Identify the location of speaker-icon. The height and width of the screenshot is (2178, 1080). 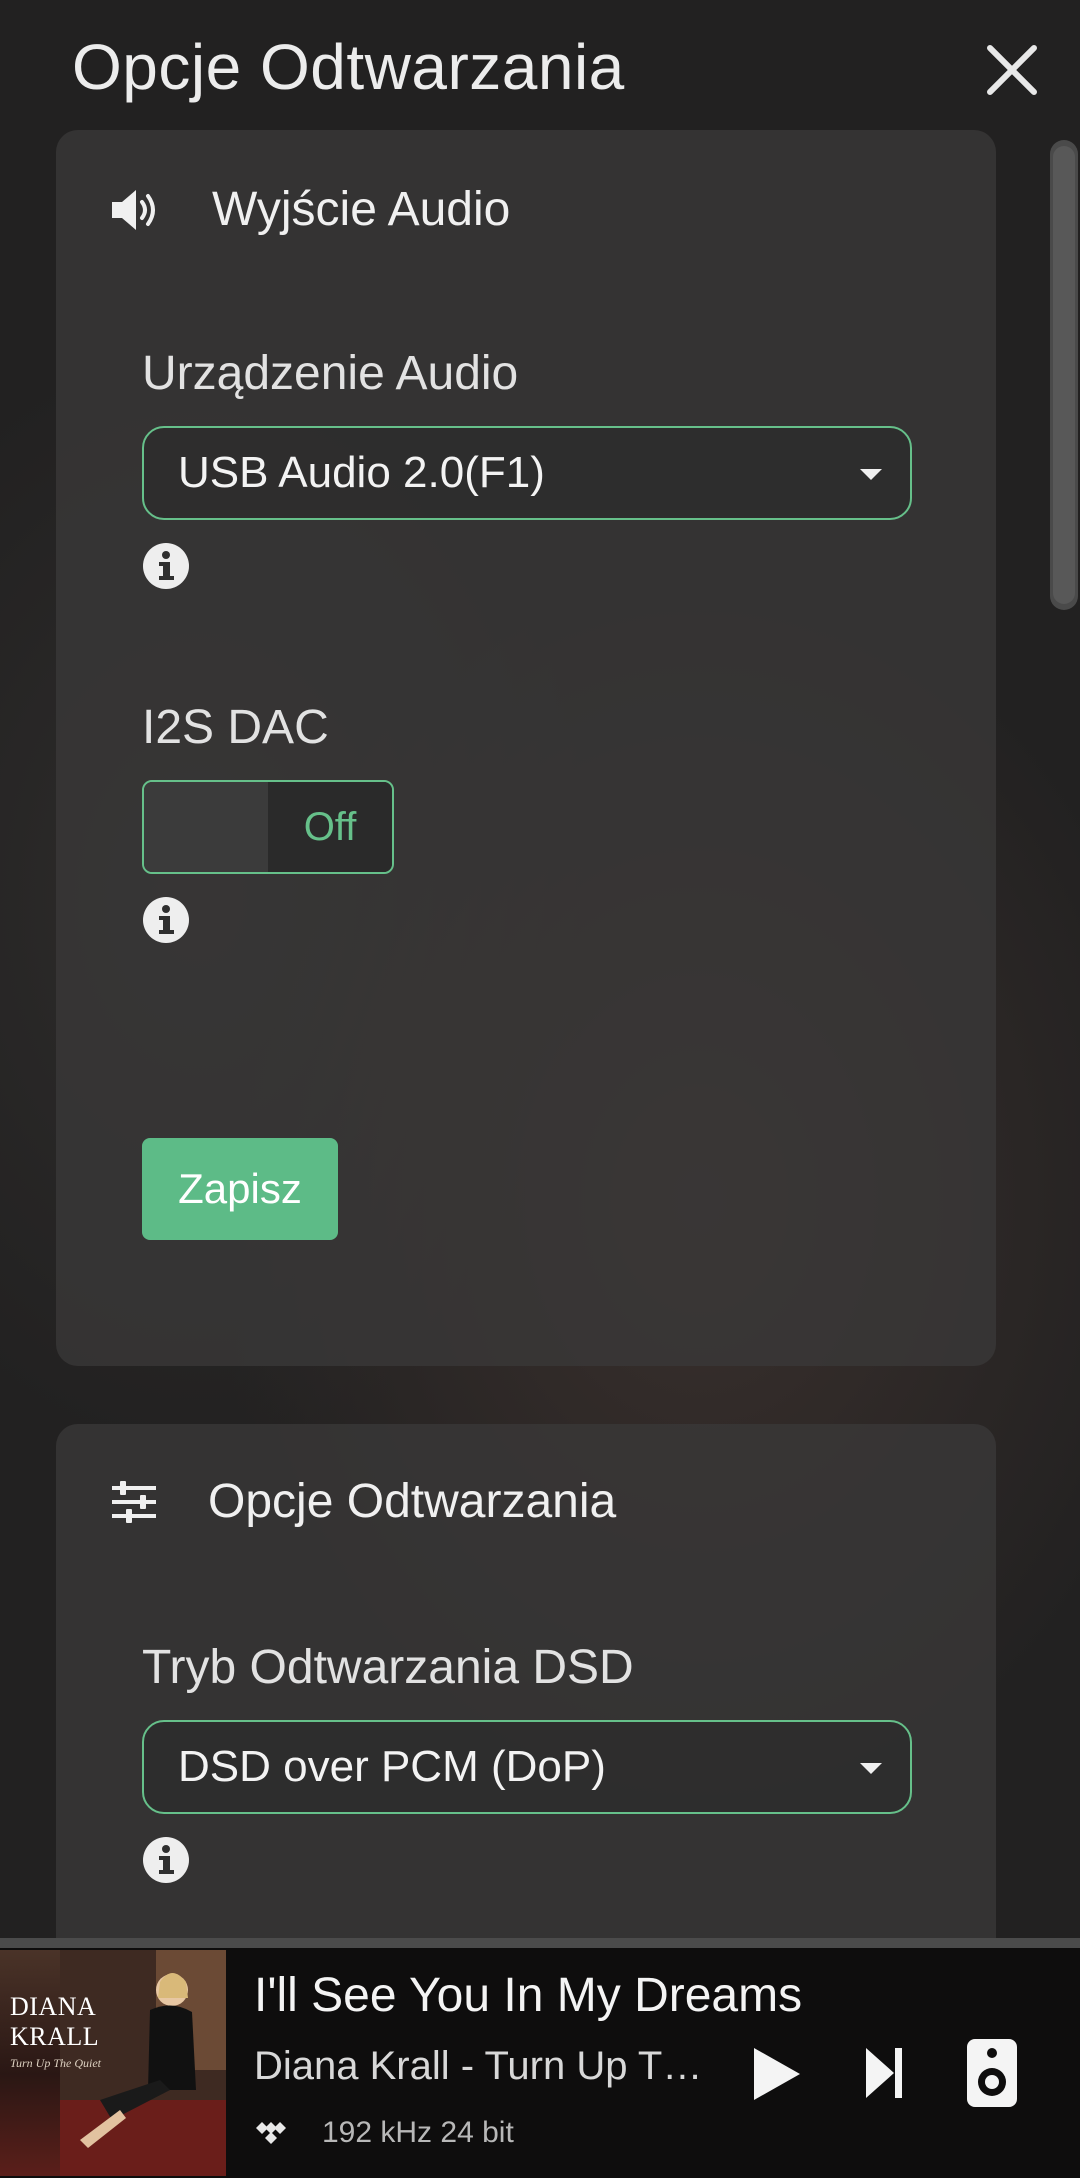
(992, 2073).